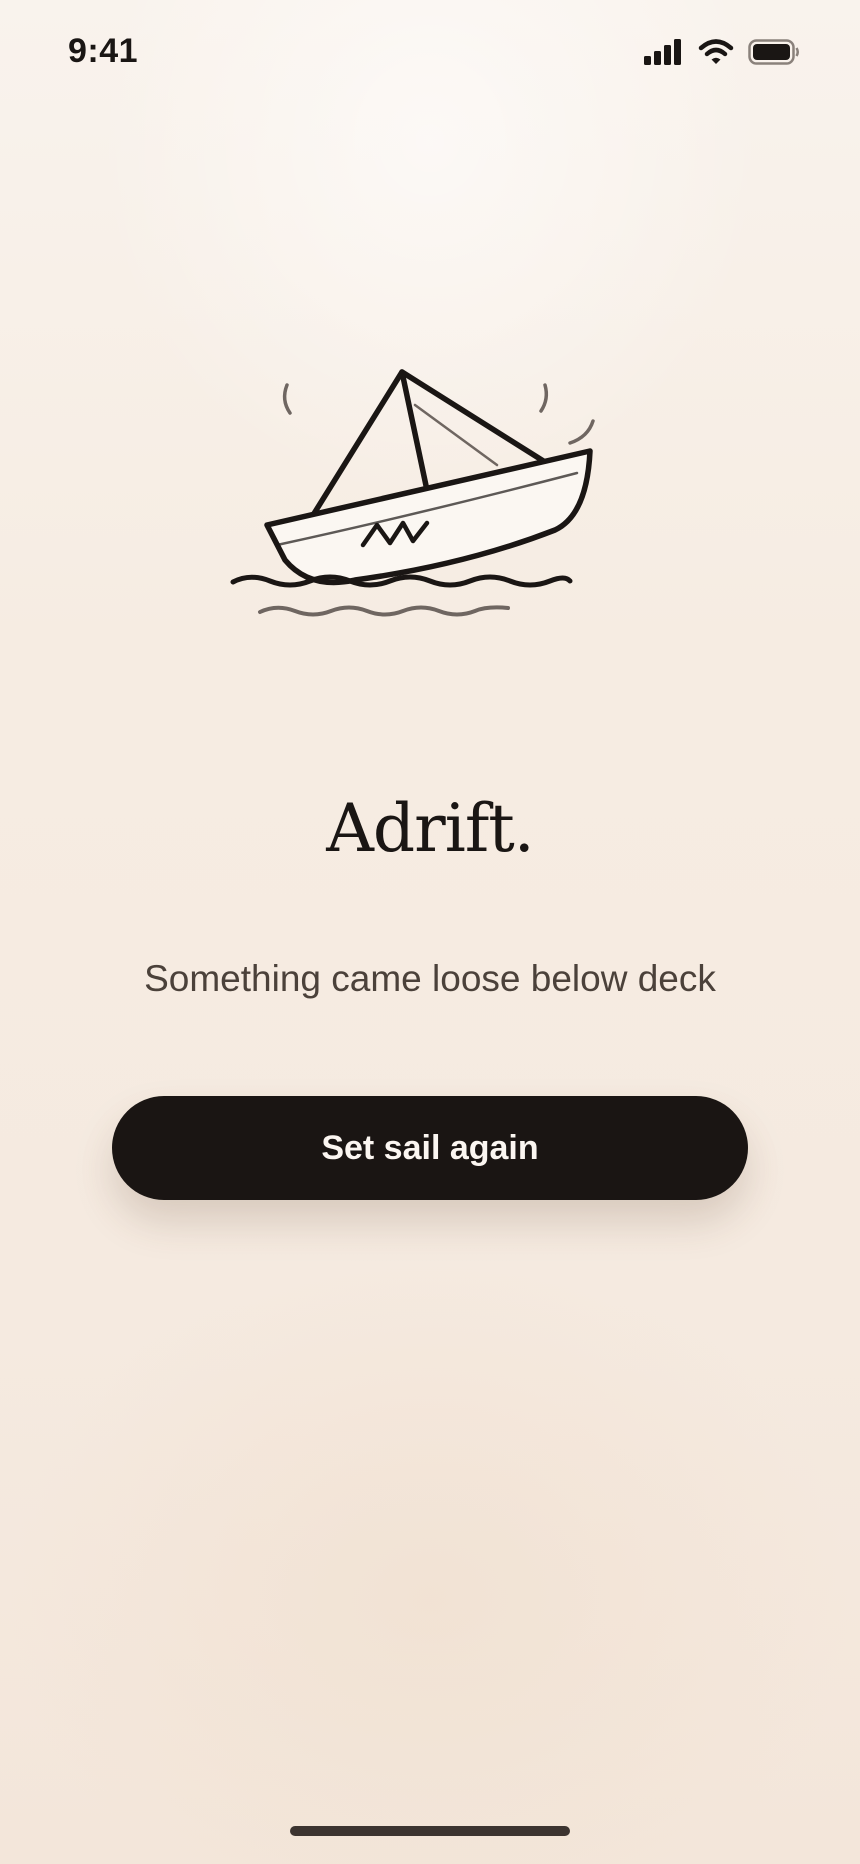 This screenshot has width=860, height=1864. I want to click on status-icons, so click(722, 54).